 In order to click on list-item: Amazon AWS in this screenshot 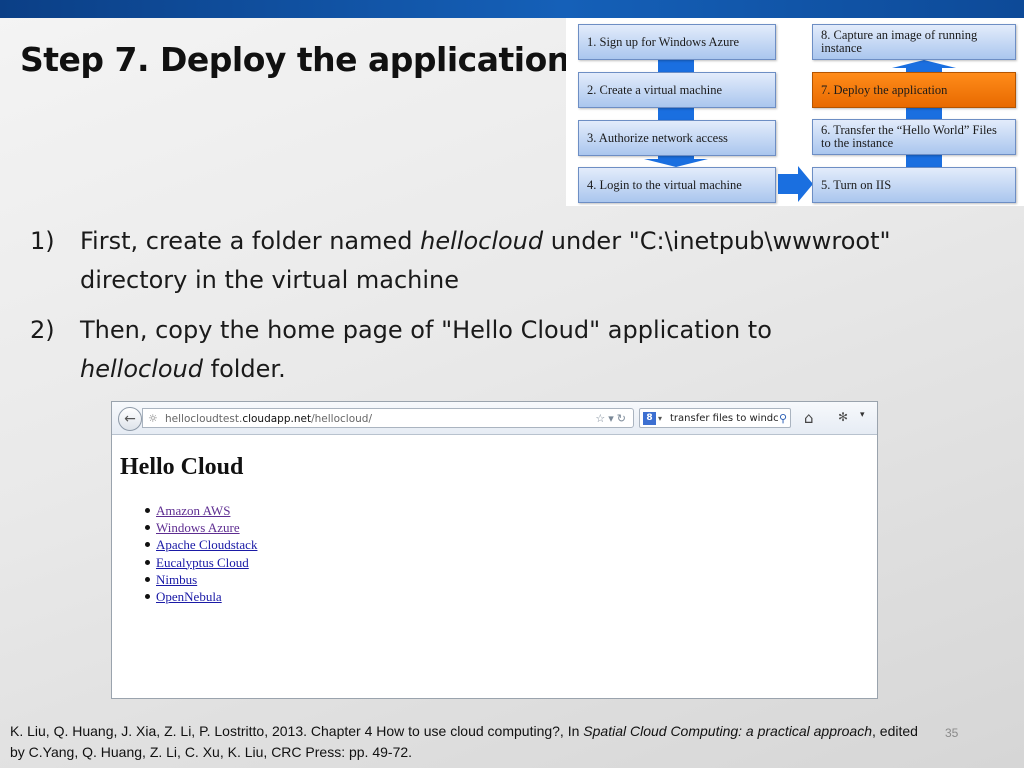, I will do `click(200, 510)`.